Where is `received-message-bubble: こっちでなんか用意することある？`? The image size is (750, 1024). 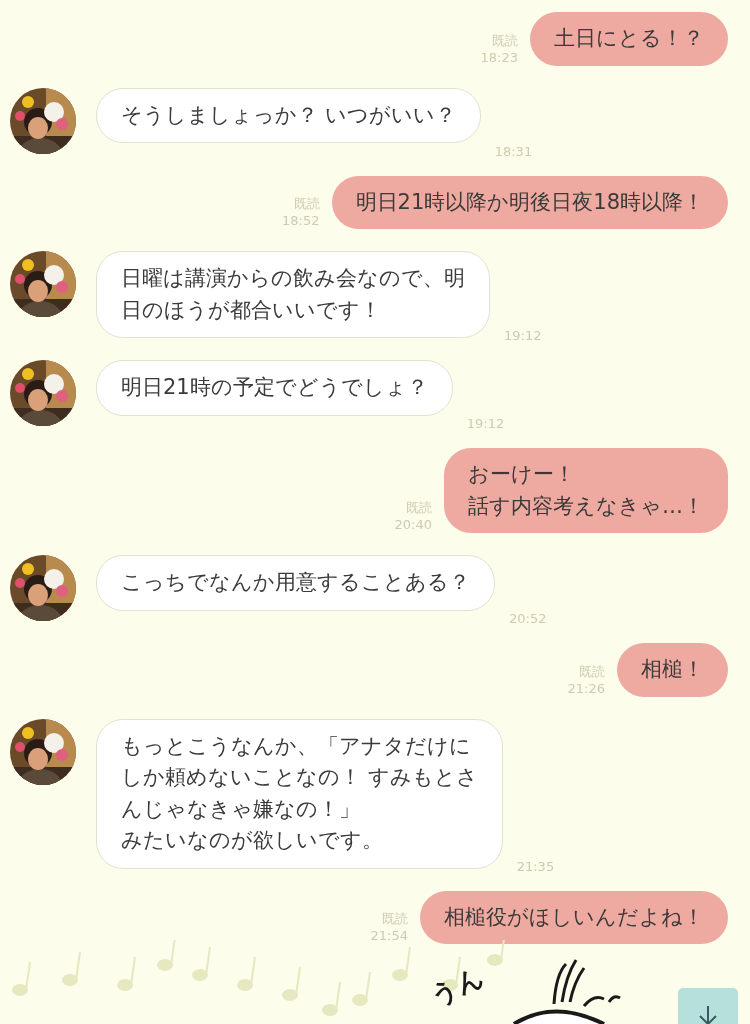 received-message-bubble: こっちでなんか用意することある？ is located at coordinates (295, 583).